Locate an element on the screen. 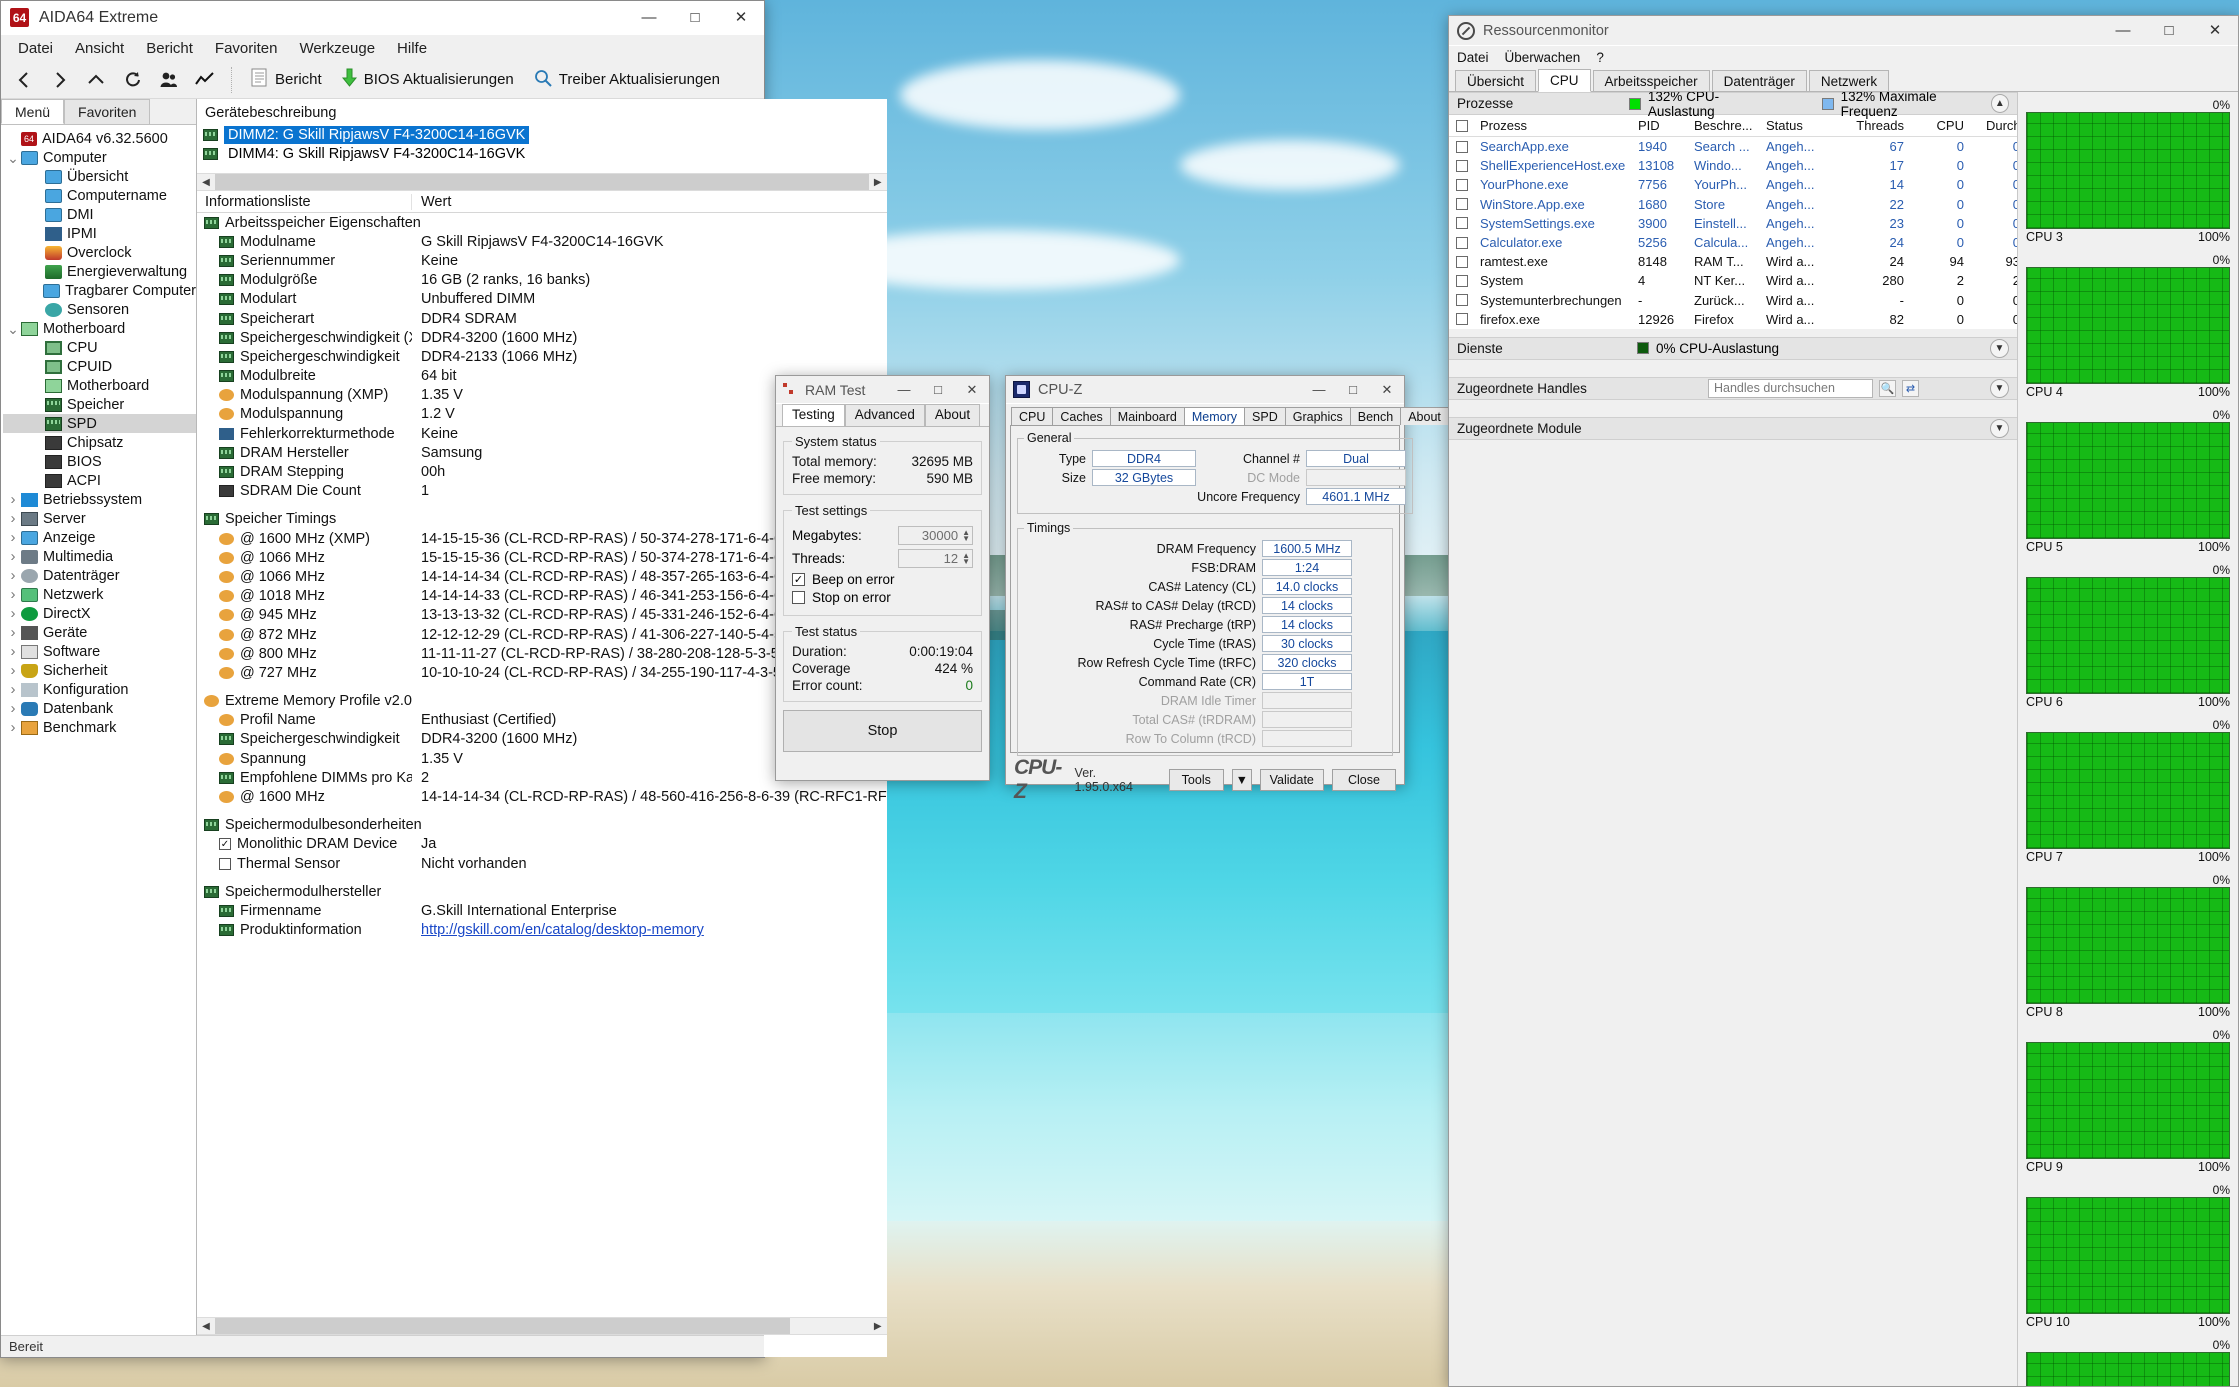  filter-icon: ⇄ is located at coordinates (1910, 388).